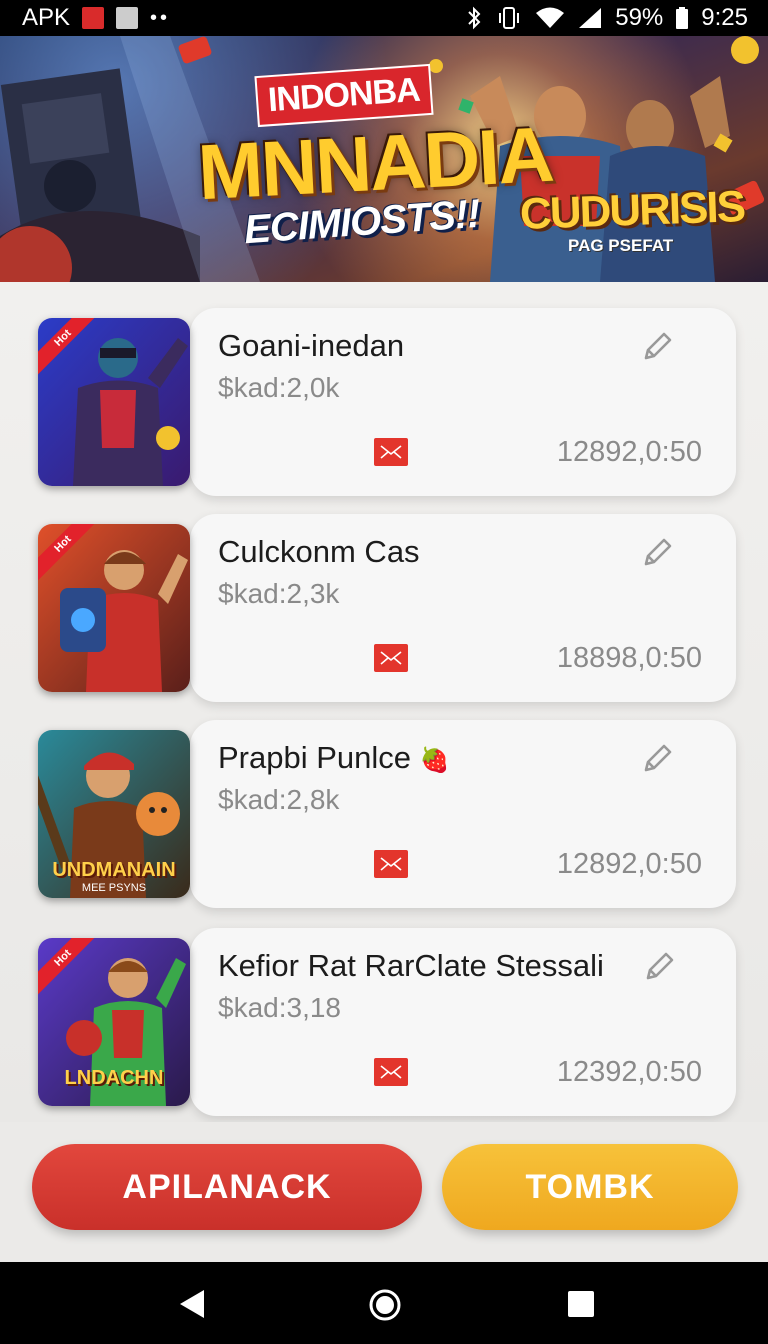 This screenshot has width=768, height=1344. What do you see at coordinates (160, 17) in the screenshot?
I see `more-dots-icon: ••` at bounding box center [160, 17].